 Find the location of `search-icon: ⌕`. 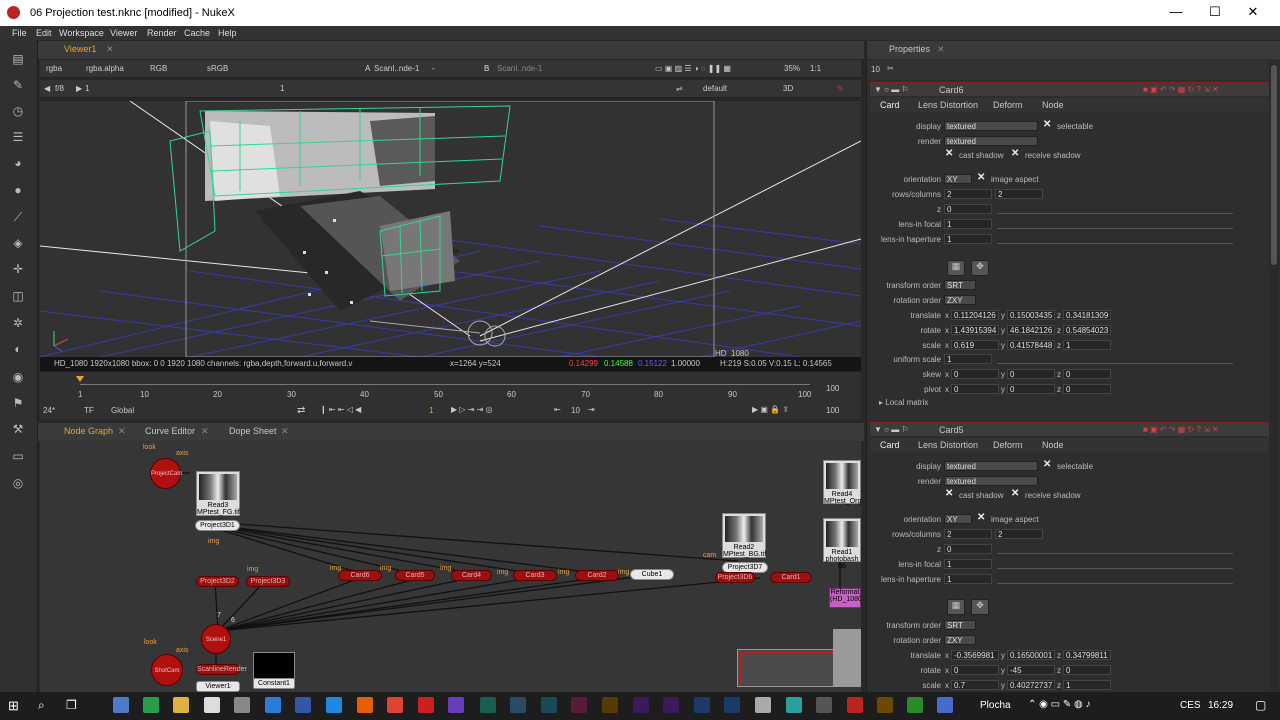

search-icon: ⌕ is located at coordinates (41, 705).